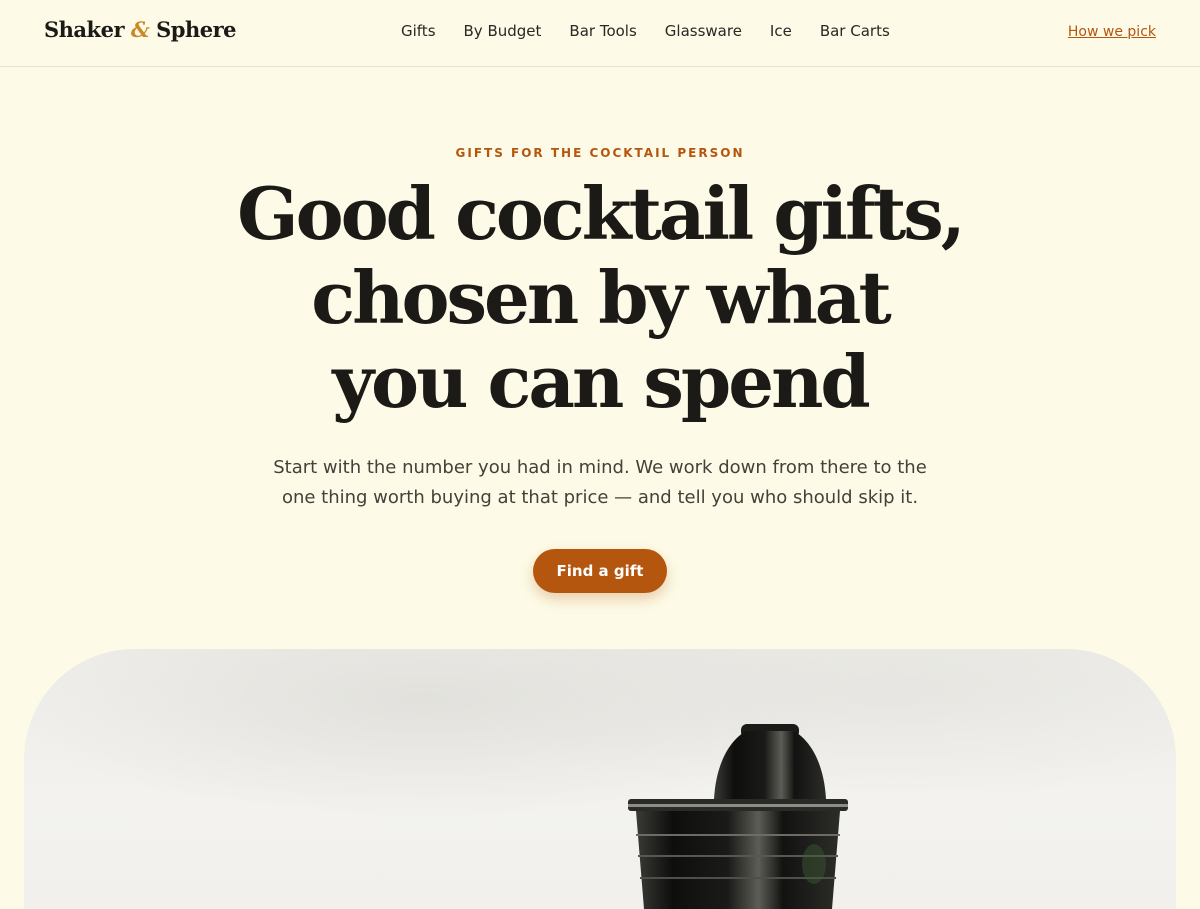 The height and width of the screenshot is (909, 1200). I want to click on nav-gifts: Gifts, so click(418, 31).